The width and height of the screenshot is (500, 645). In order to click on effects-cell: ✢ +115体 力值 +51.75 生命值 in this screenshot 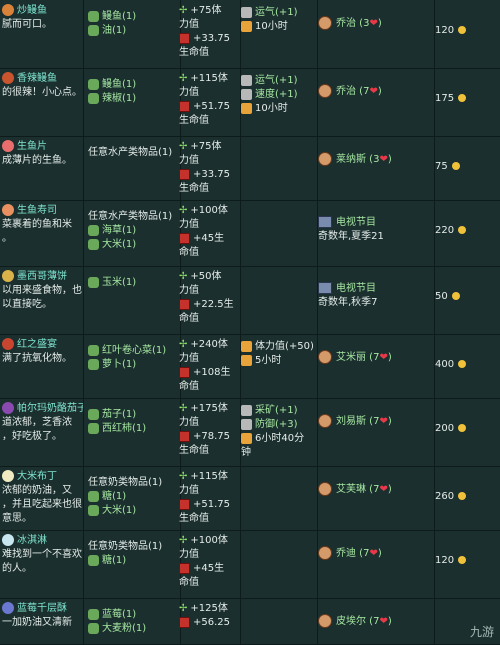, I will do `click(208, 102)`.